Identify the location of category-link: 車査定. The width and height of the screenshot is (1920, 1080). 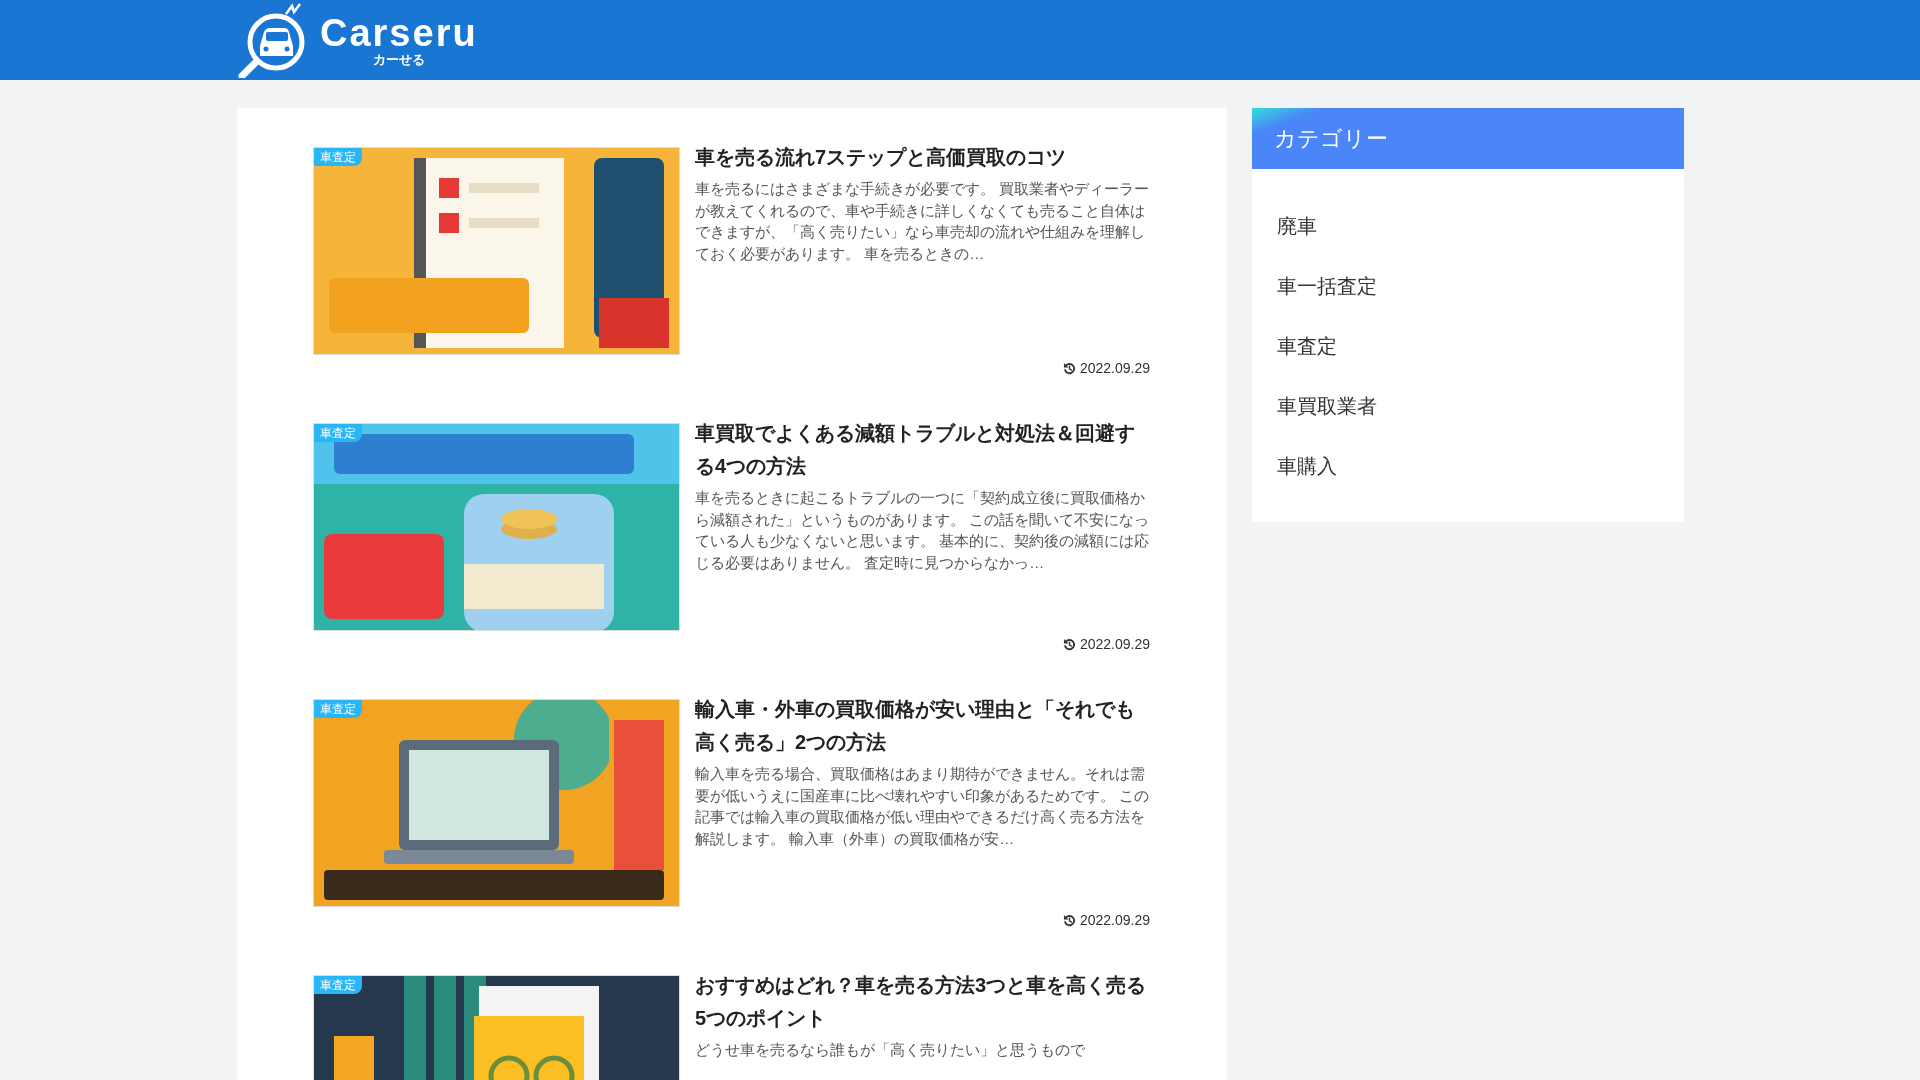
(1307, 346).